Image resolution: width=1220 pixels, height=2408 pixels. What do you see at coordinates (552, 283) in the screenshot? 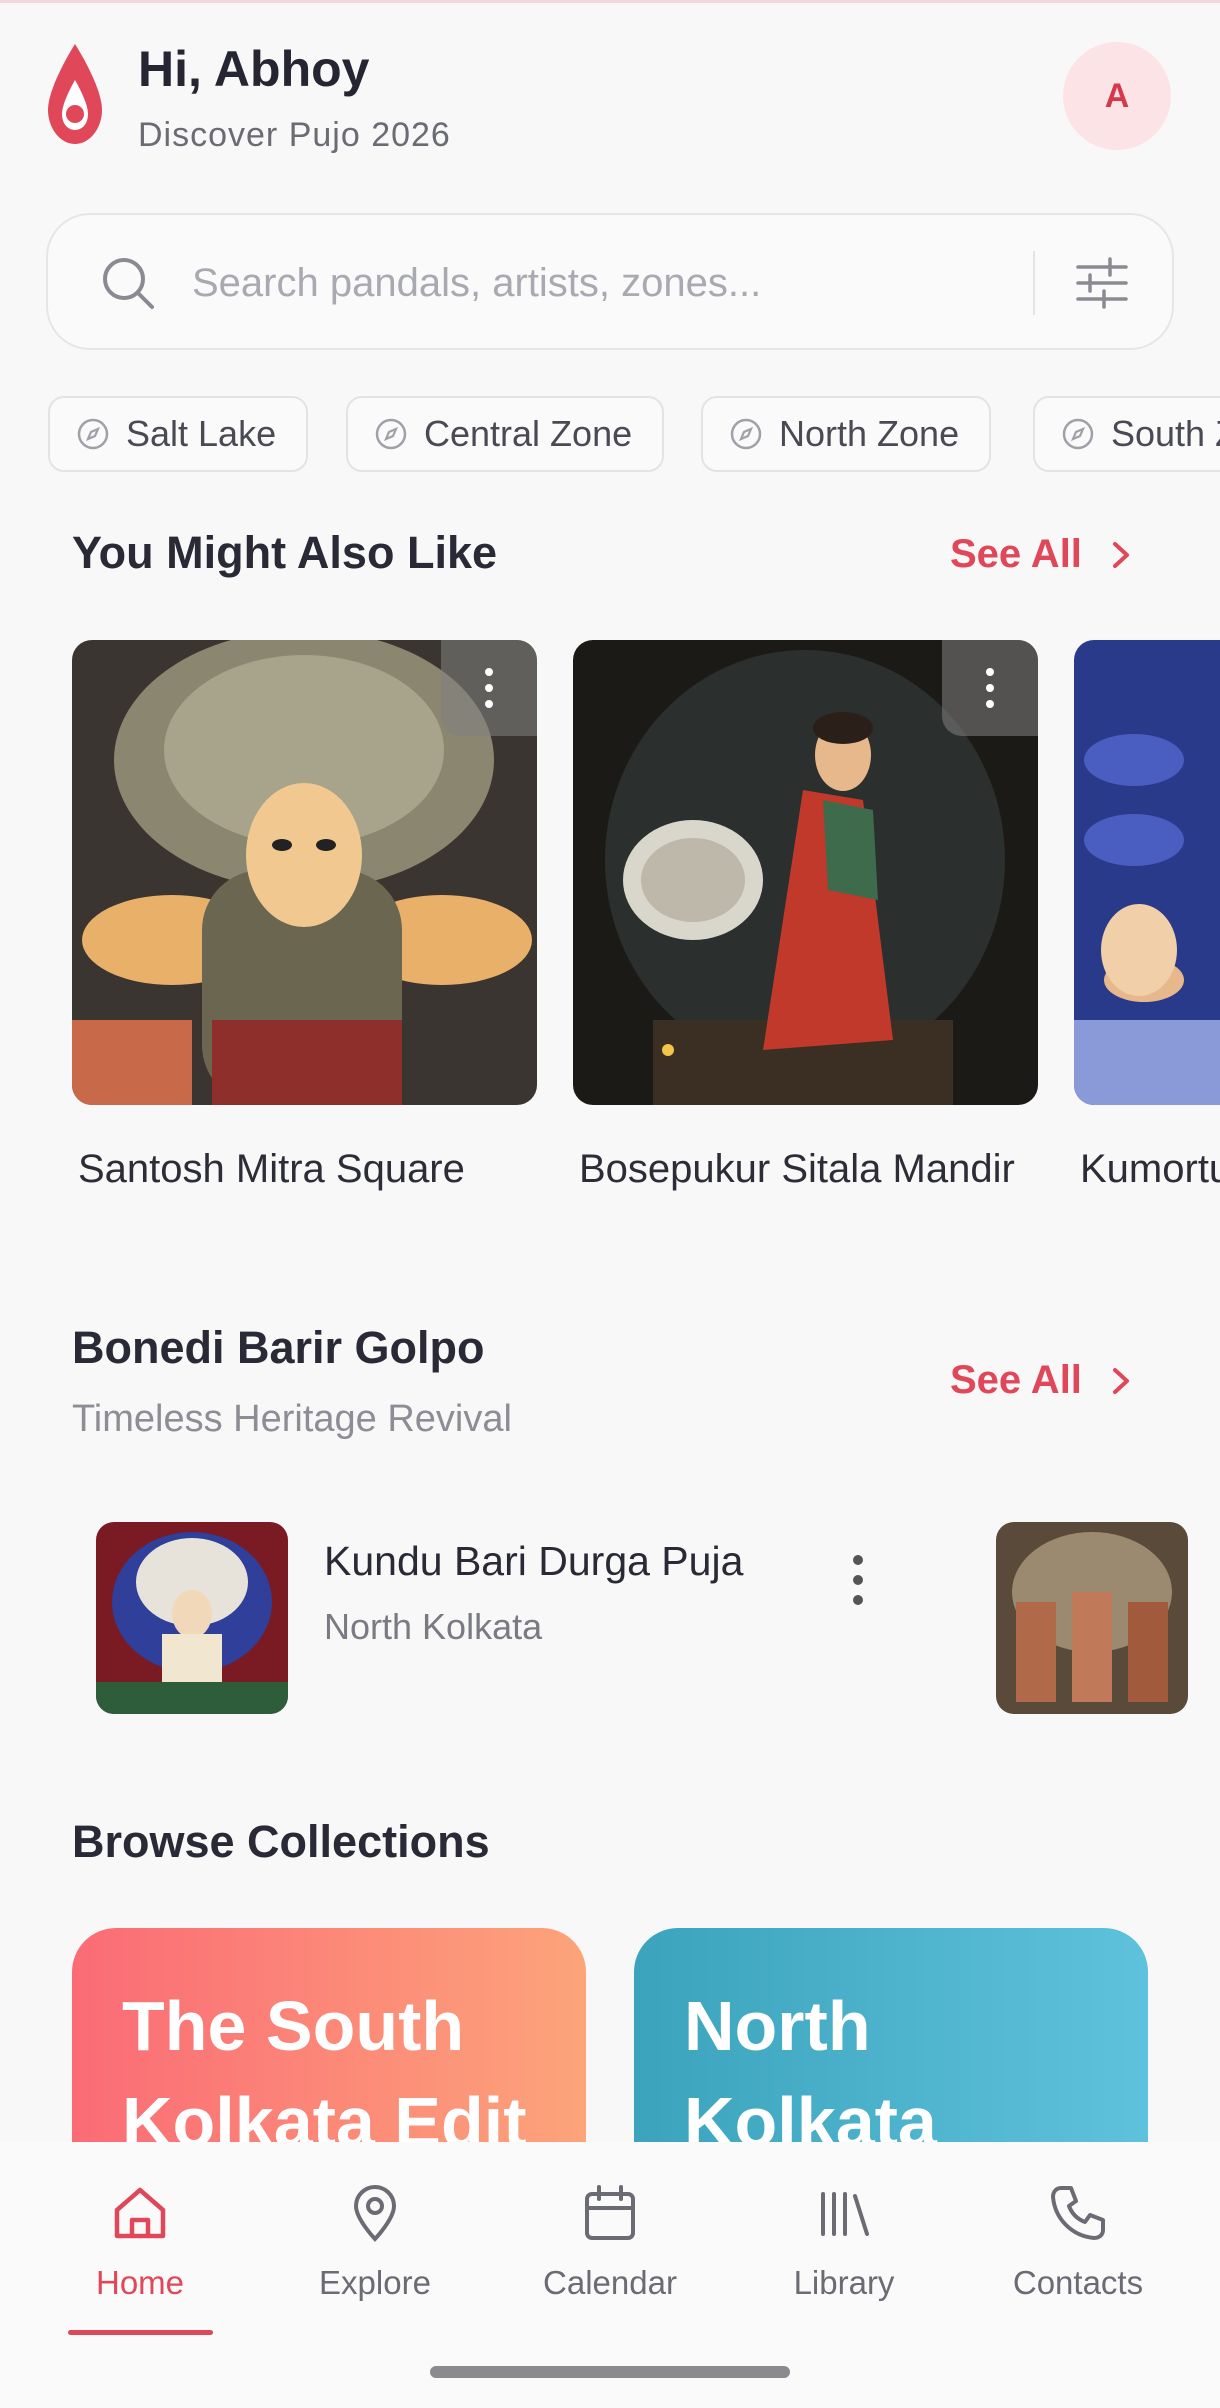
I see `search-input` at bounding box center [552, 283].